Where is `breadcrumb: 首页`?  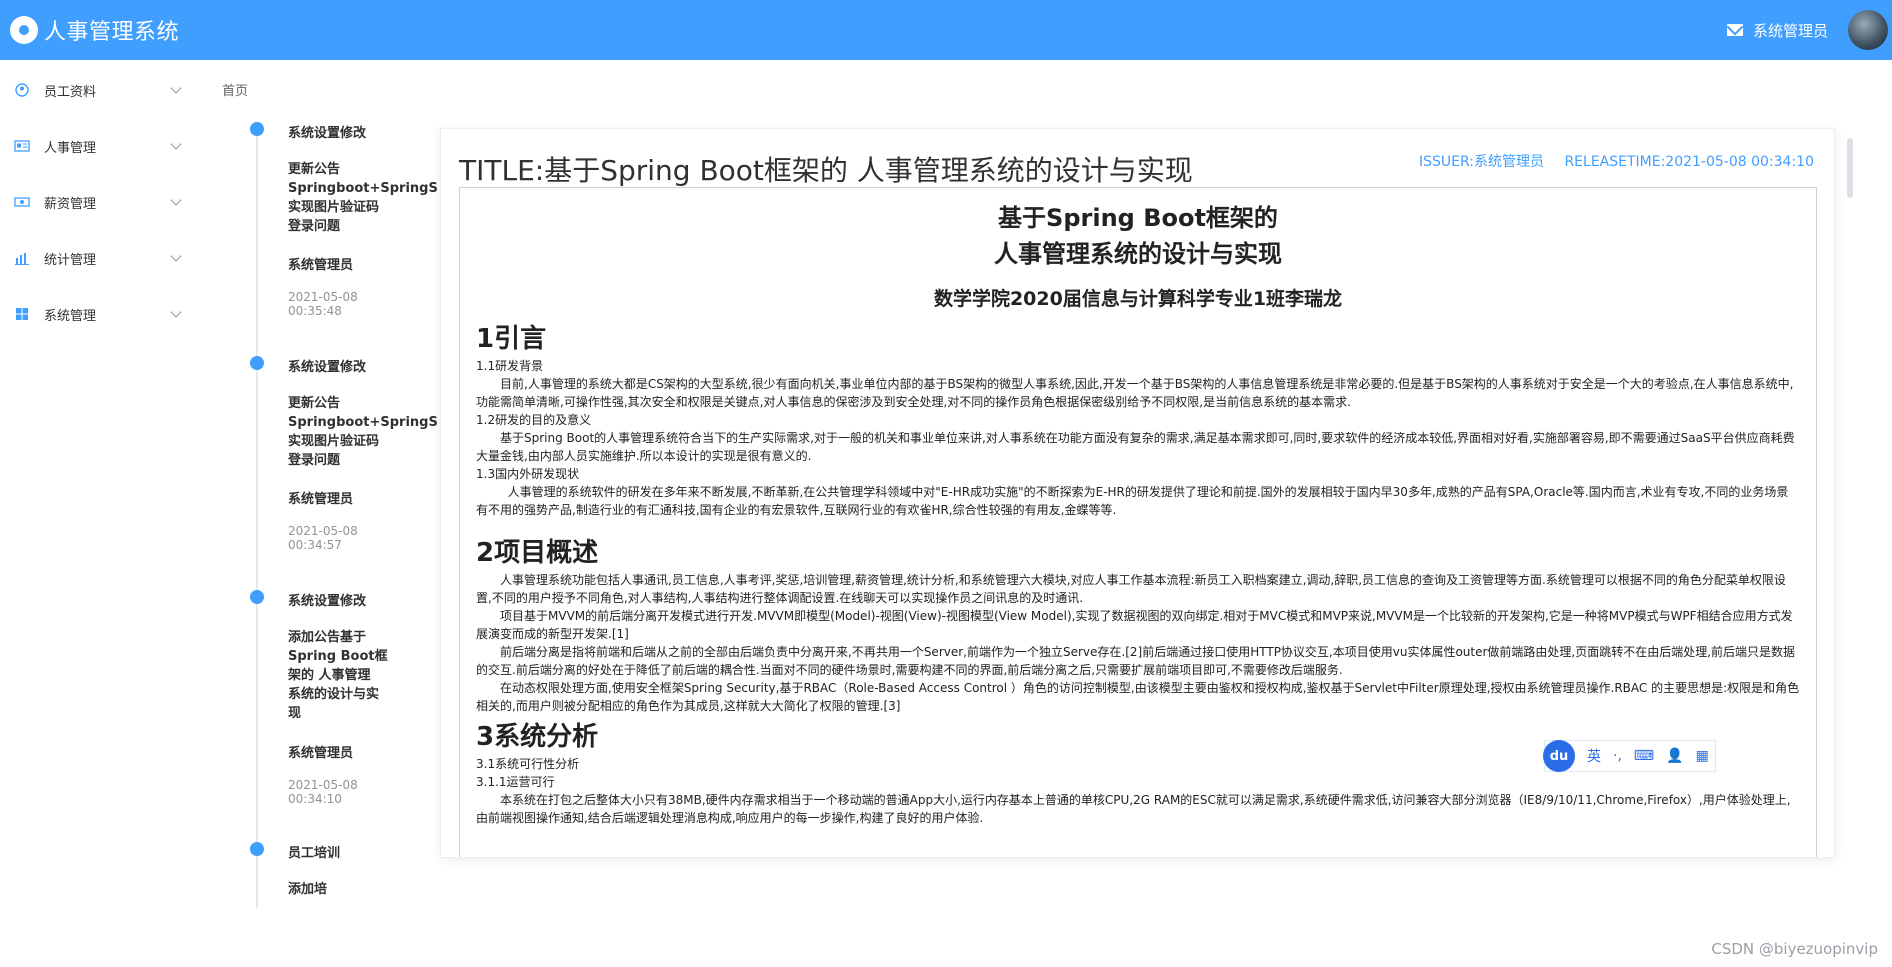
breadcrumb: 首页 is located at coordinates (235, 89).